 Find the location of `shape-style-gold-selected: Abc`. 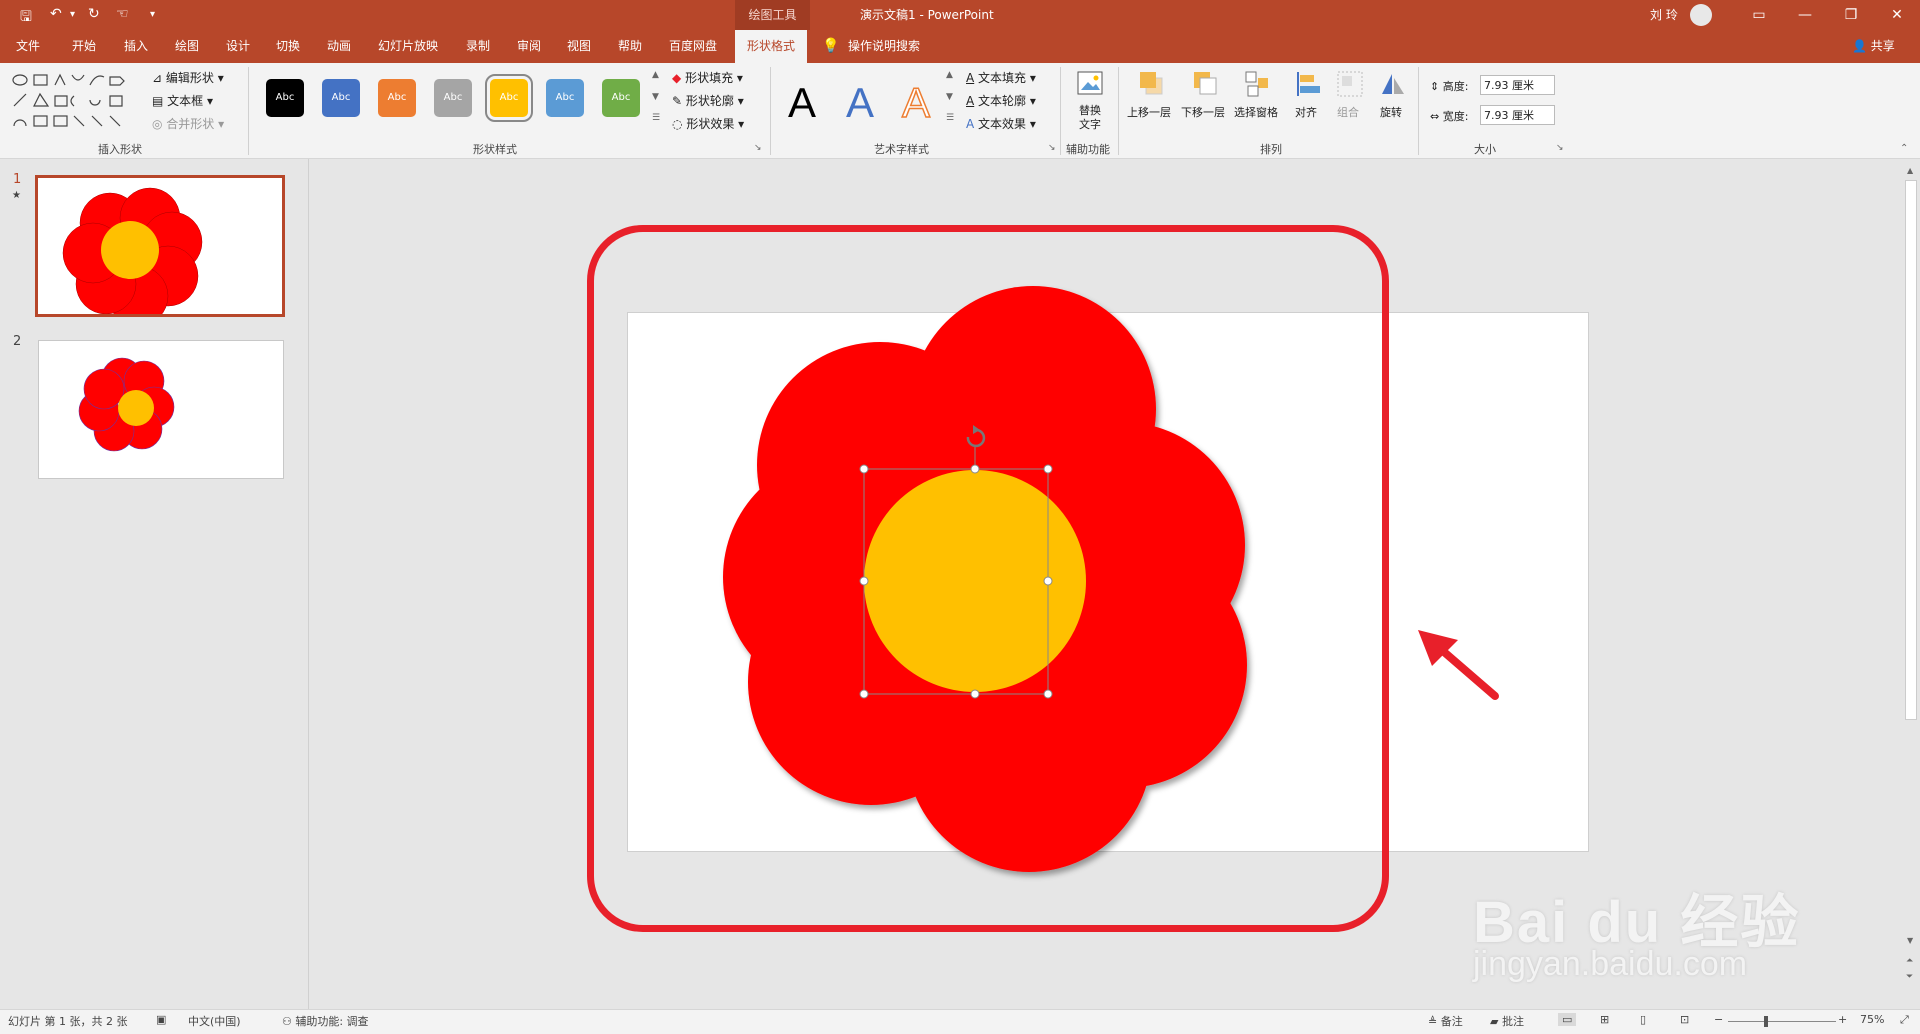

shape-style-gold-selected: Abc is located at coordinates (509, 98).